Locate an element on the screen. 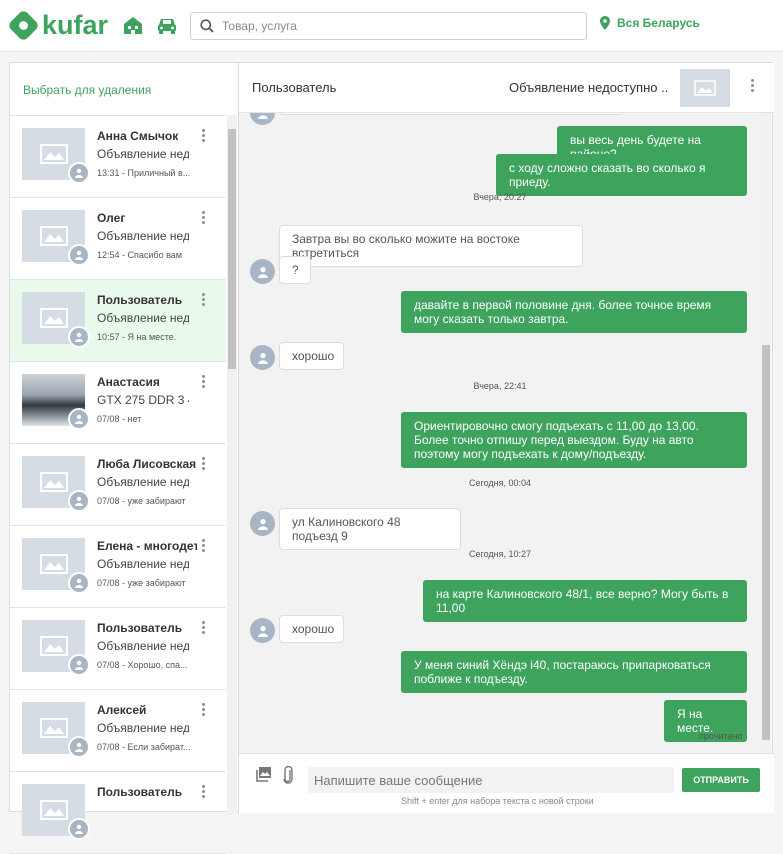 This screenshot has height=854, width=783. search-box is located at coordinates (388, 26).